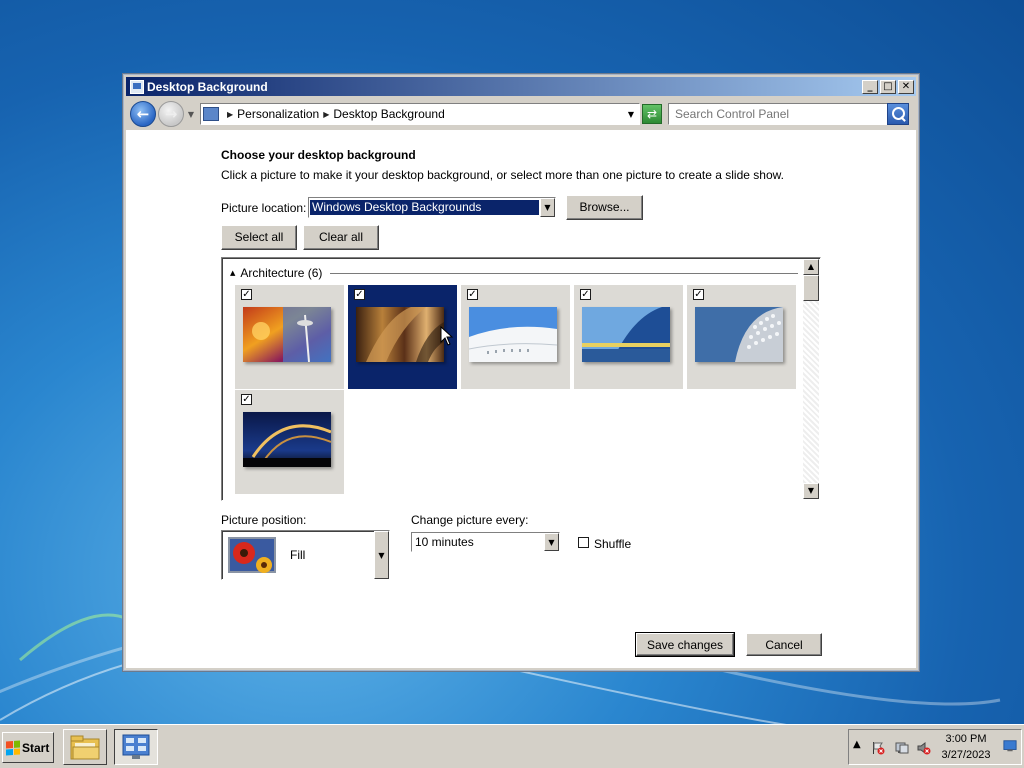  I want to click on recent-pages-dropdown: ▼, so click(191, 114).